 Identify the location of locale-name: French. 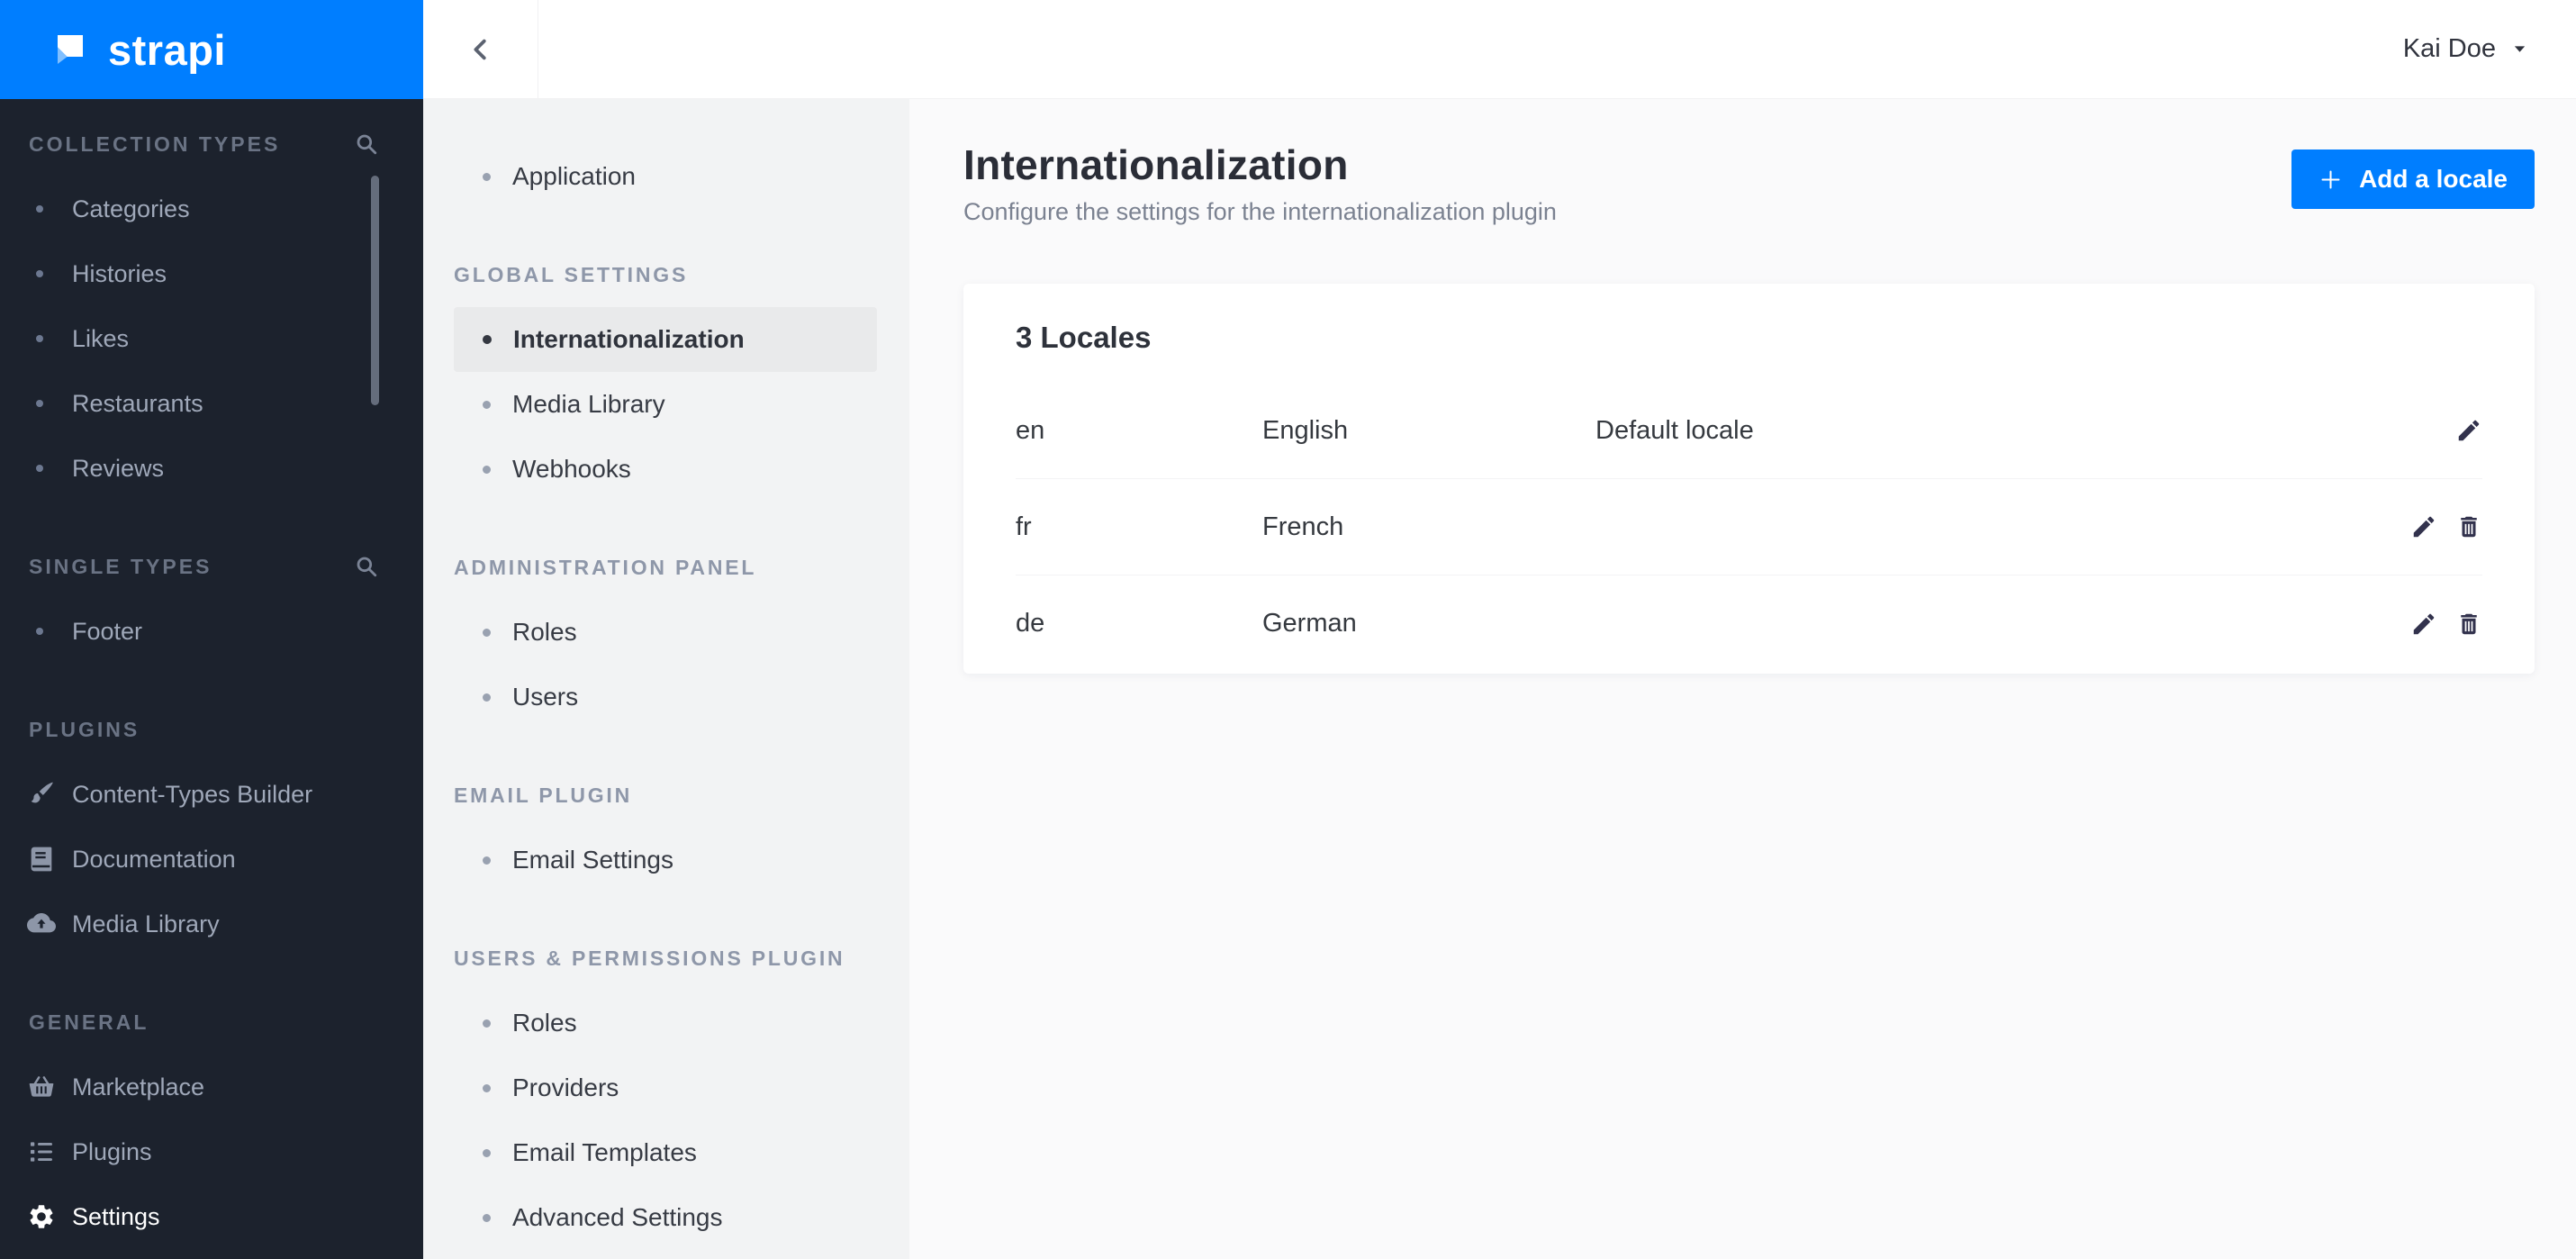
(1303, 526).